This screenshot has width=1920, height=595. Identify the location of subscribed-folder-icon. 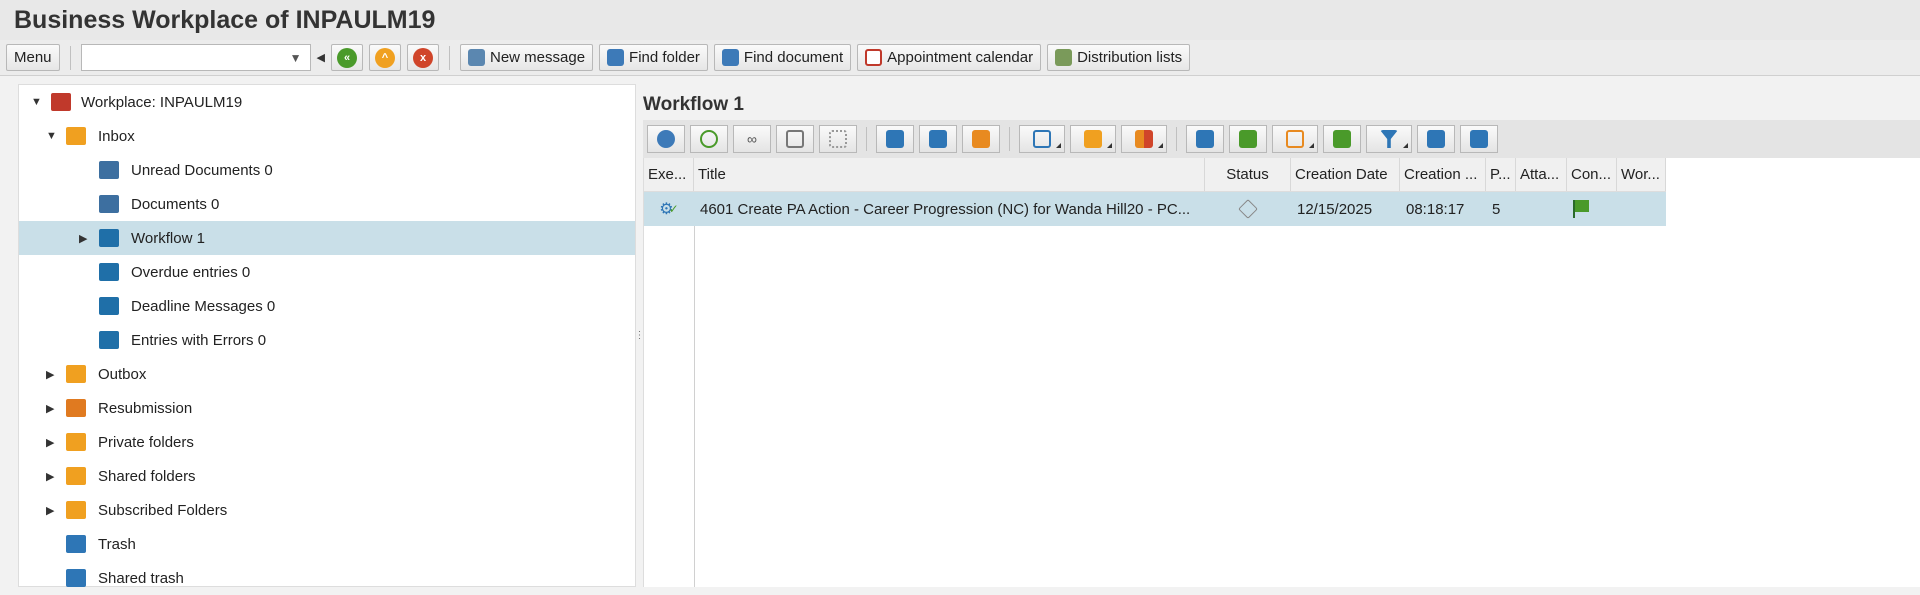
(76, 510).